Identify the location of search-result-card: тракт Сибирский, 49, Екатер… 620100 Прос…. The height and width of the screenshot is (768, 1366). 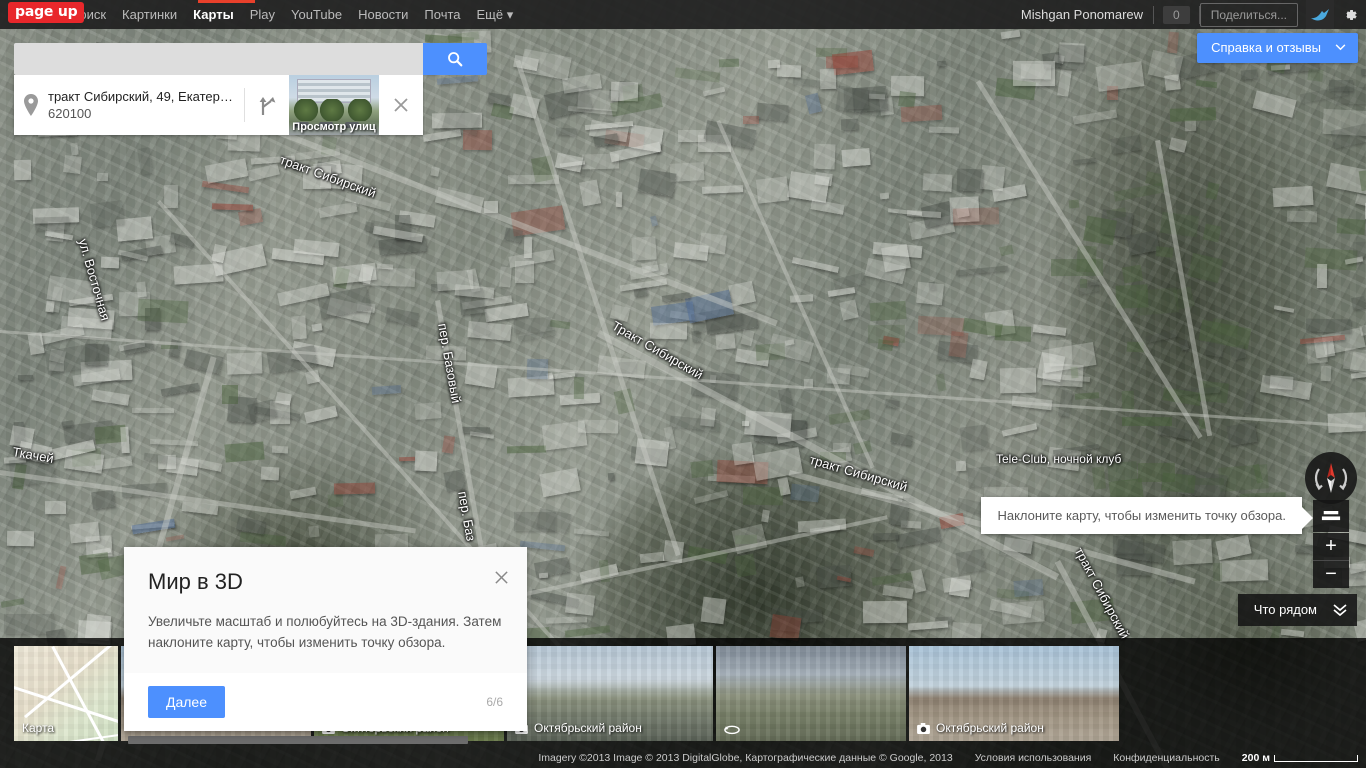
(218, 105).